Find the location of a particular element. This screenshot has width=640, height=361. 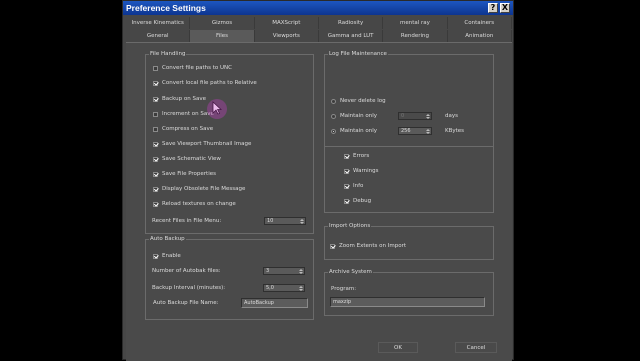

option-compress-on-save: Compress on Save is located at coordinates (183, 129).